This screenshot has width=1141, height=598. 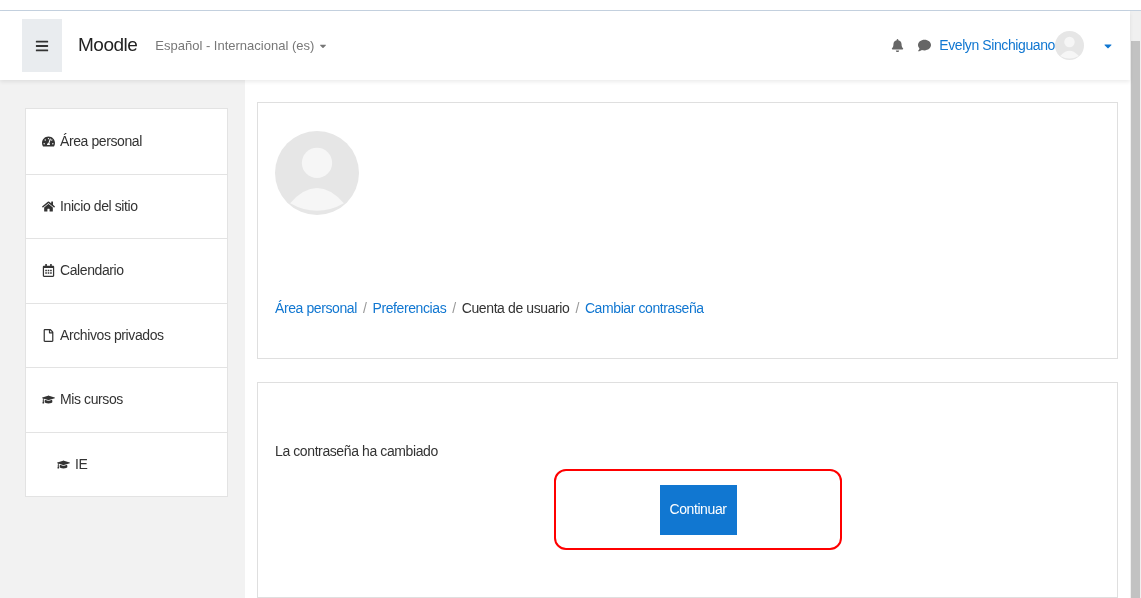 What do you see at coordinates (515, 308) in the screenshot?
I see `breadcrumb-current: Cuenta de usuario` at bounding box center [515, 308].